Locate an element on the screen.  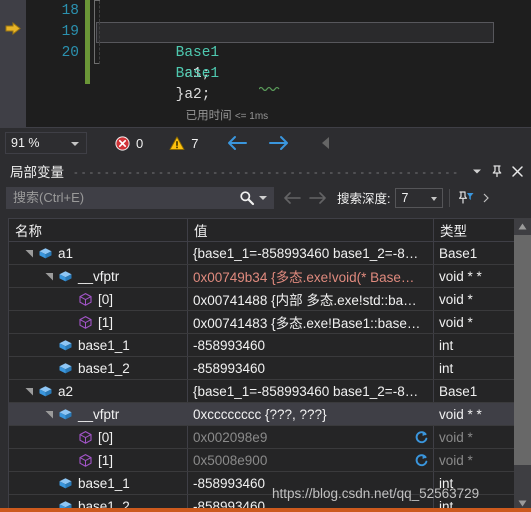
table-row: [1] 0x5008e900 void * is located at coordinates (270, 460).